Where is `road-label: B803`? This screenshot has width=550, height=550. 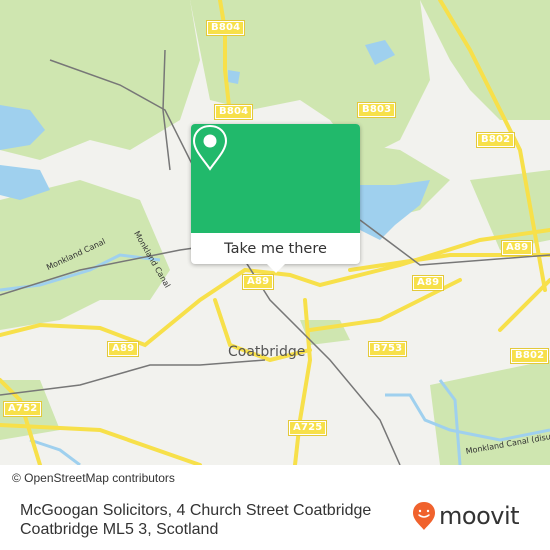 road-label: B803 is located at coordinates (376, 110).